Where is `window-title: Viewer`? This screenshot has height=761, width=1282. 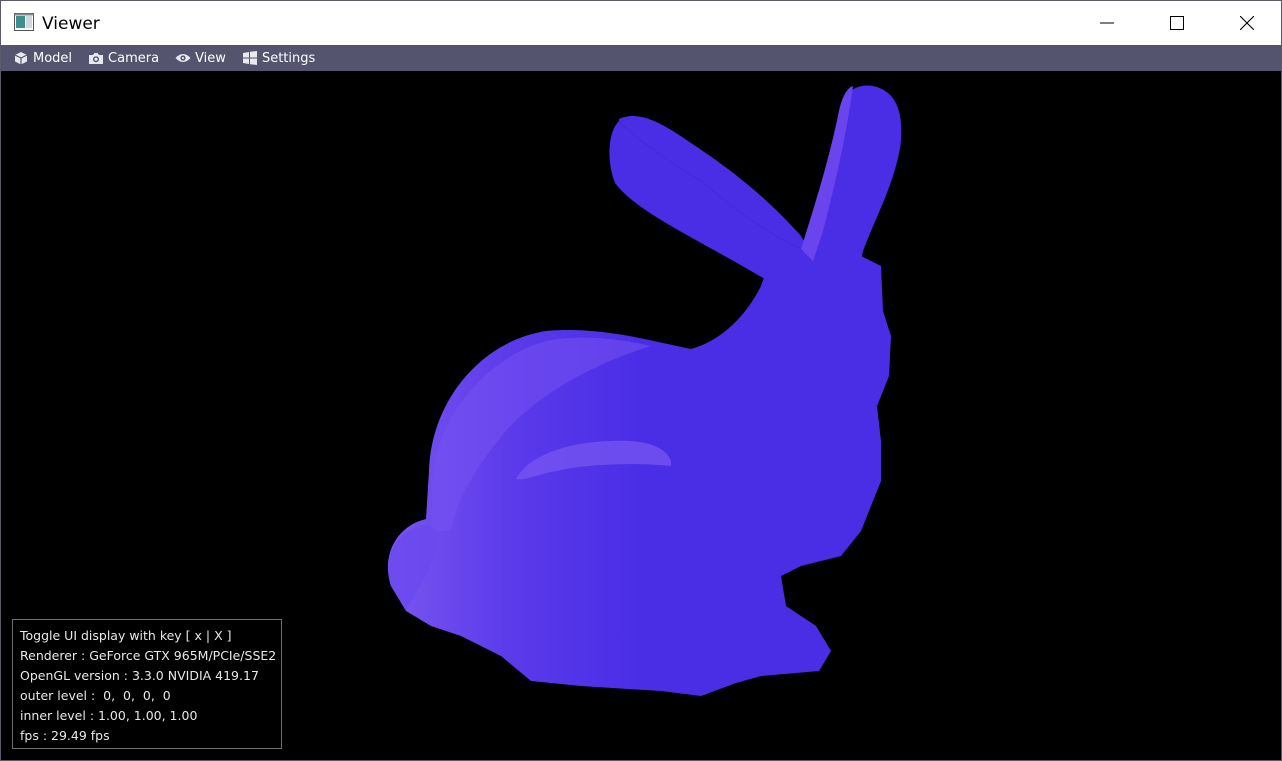 window-title: Viewer is located at coordinates (71, 24).